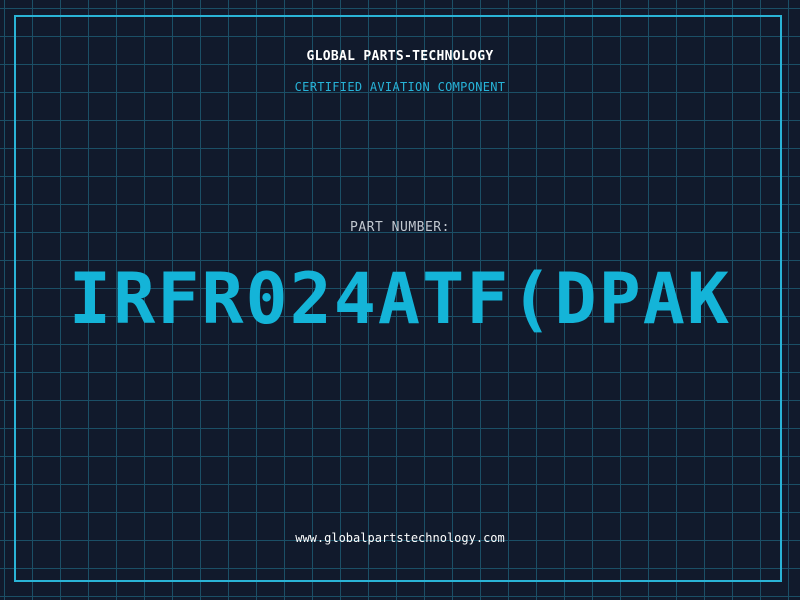 The image size is (800, 600). Describe the element at coordinates (400, 538) in the screenshot. I see `website-url: www.globalpartstechnology.com` at that location.